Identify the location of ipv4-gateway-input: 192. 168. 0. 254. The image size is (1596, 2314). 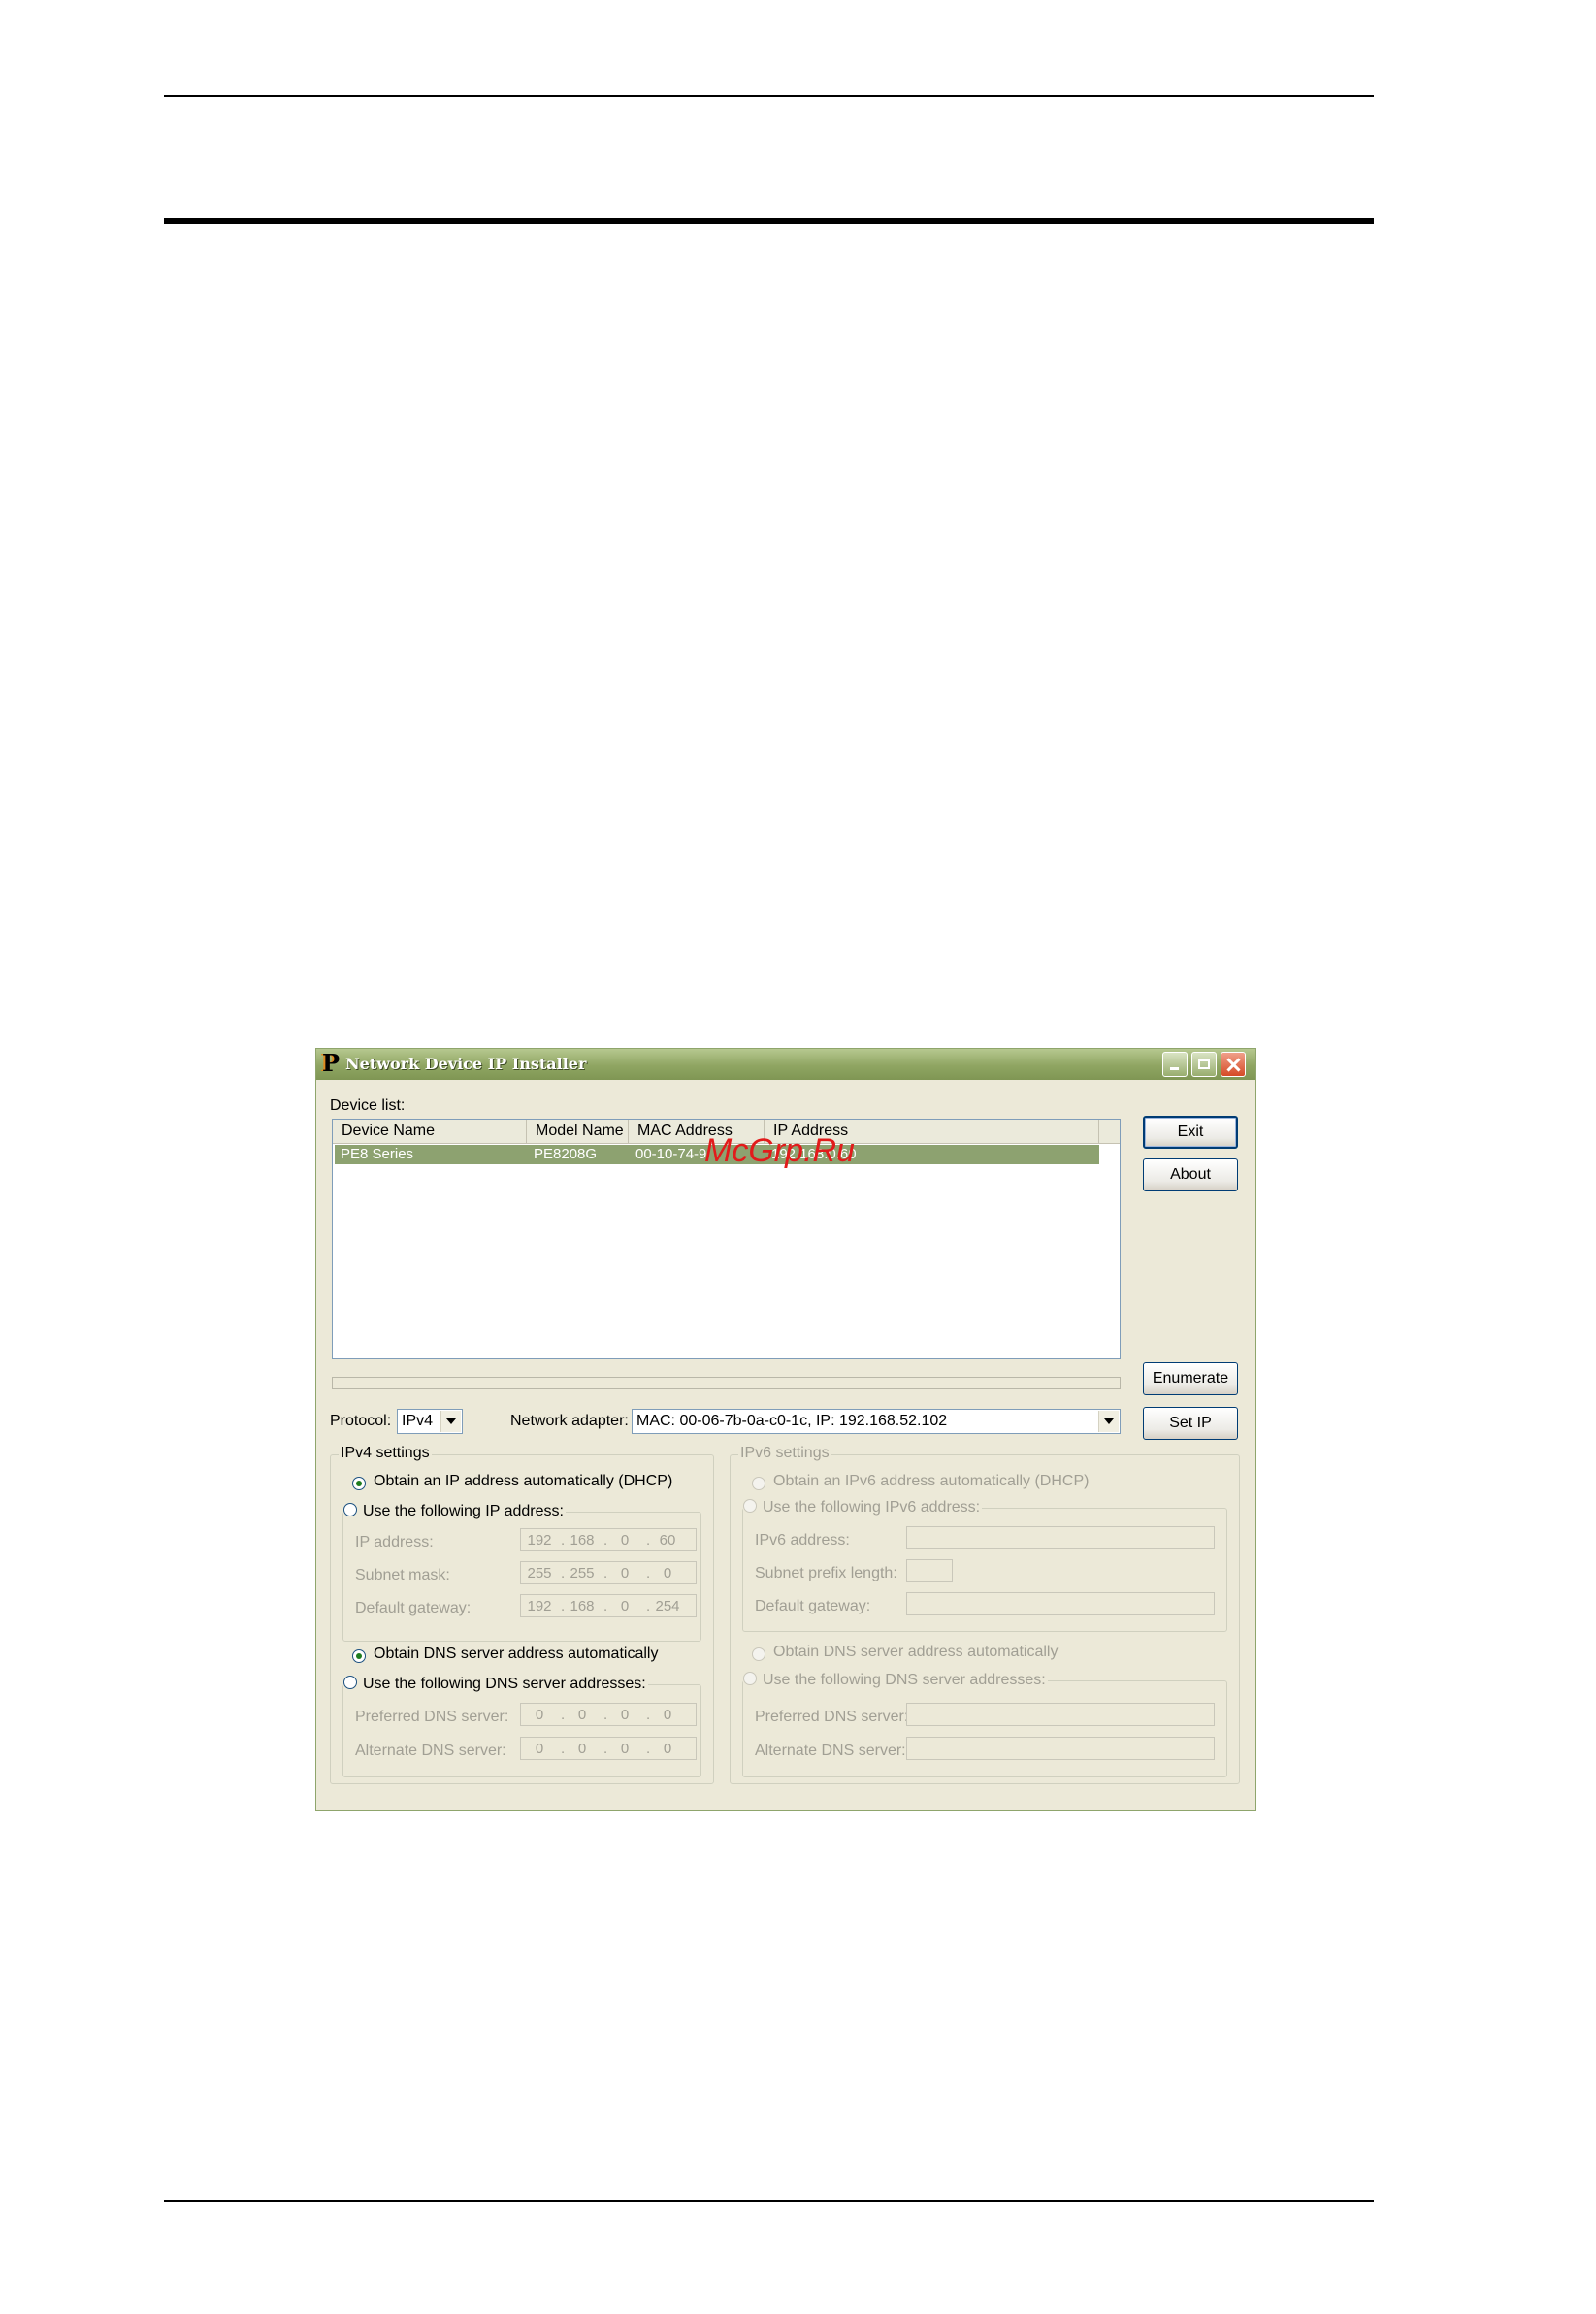
(608, 1605).